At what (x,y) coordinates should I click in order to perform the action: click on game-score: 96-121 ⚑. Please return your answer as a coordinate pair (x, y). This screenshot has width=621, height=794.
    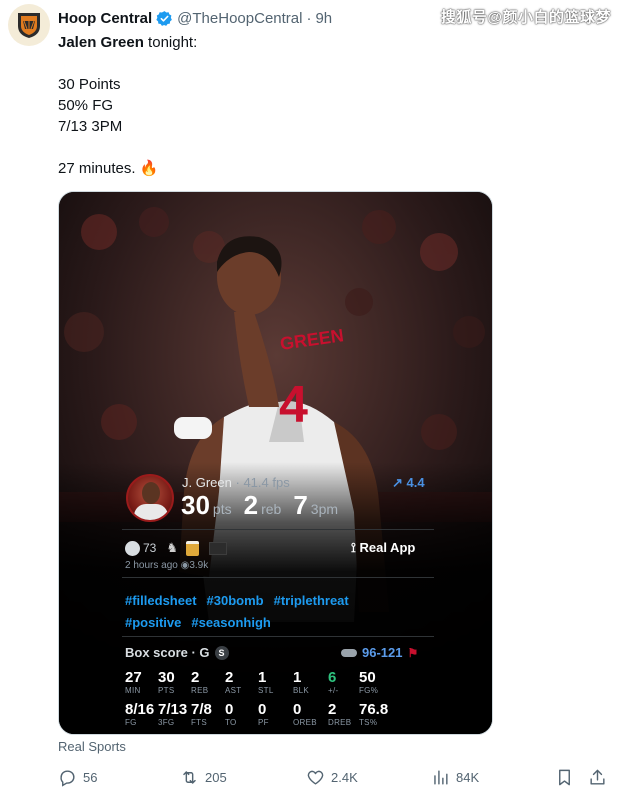
    Looking at the image, I should click on (379, 652).